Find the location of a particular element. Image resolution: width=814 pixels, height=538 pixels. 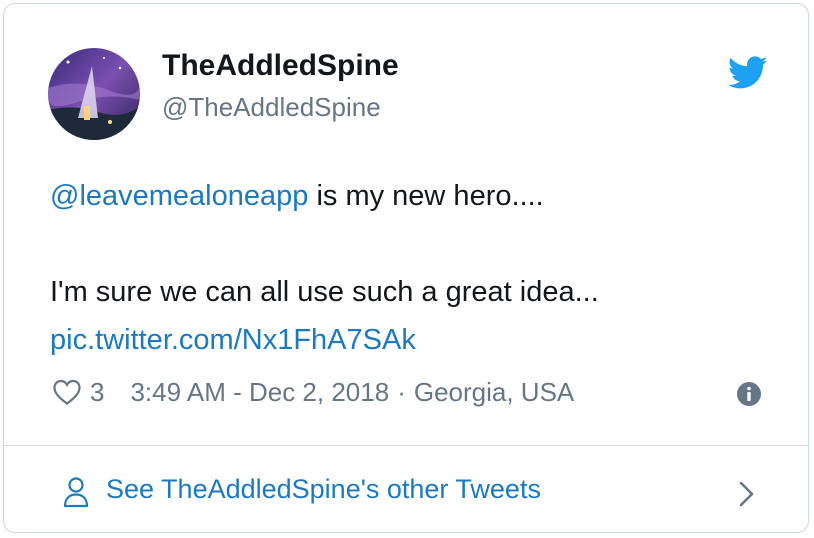

like-count: 3 is located at coordinates (97, 392).